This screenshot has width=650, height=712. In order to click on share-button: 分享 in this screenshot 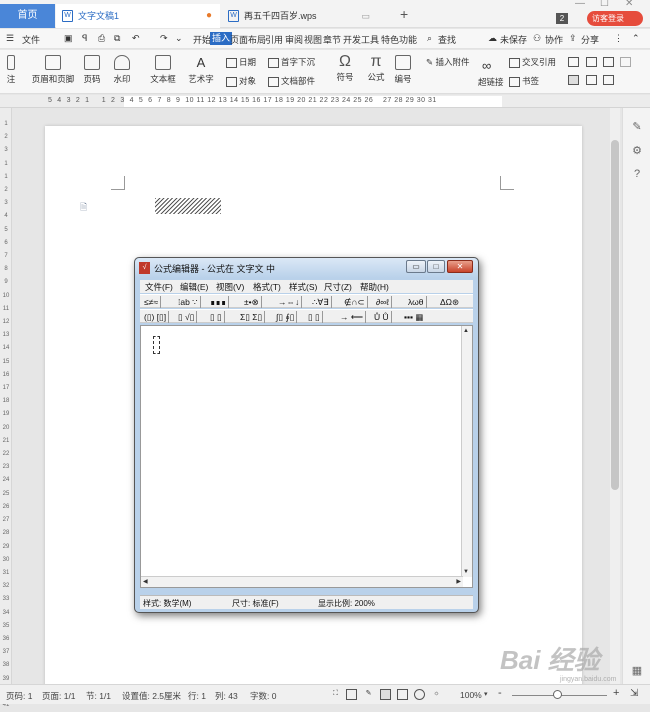, I will do `click(590, 39)`.